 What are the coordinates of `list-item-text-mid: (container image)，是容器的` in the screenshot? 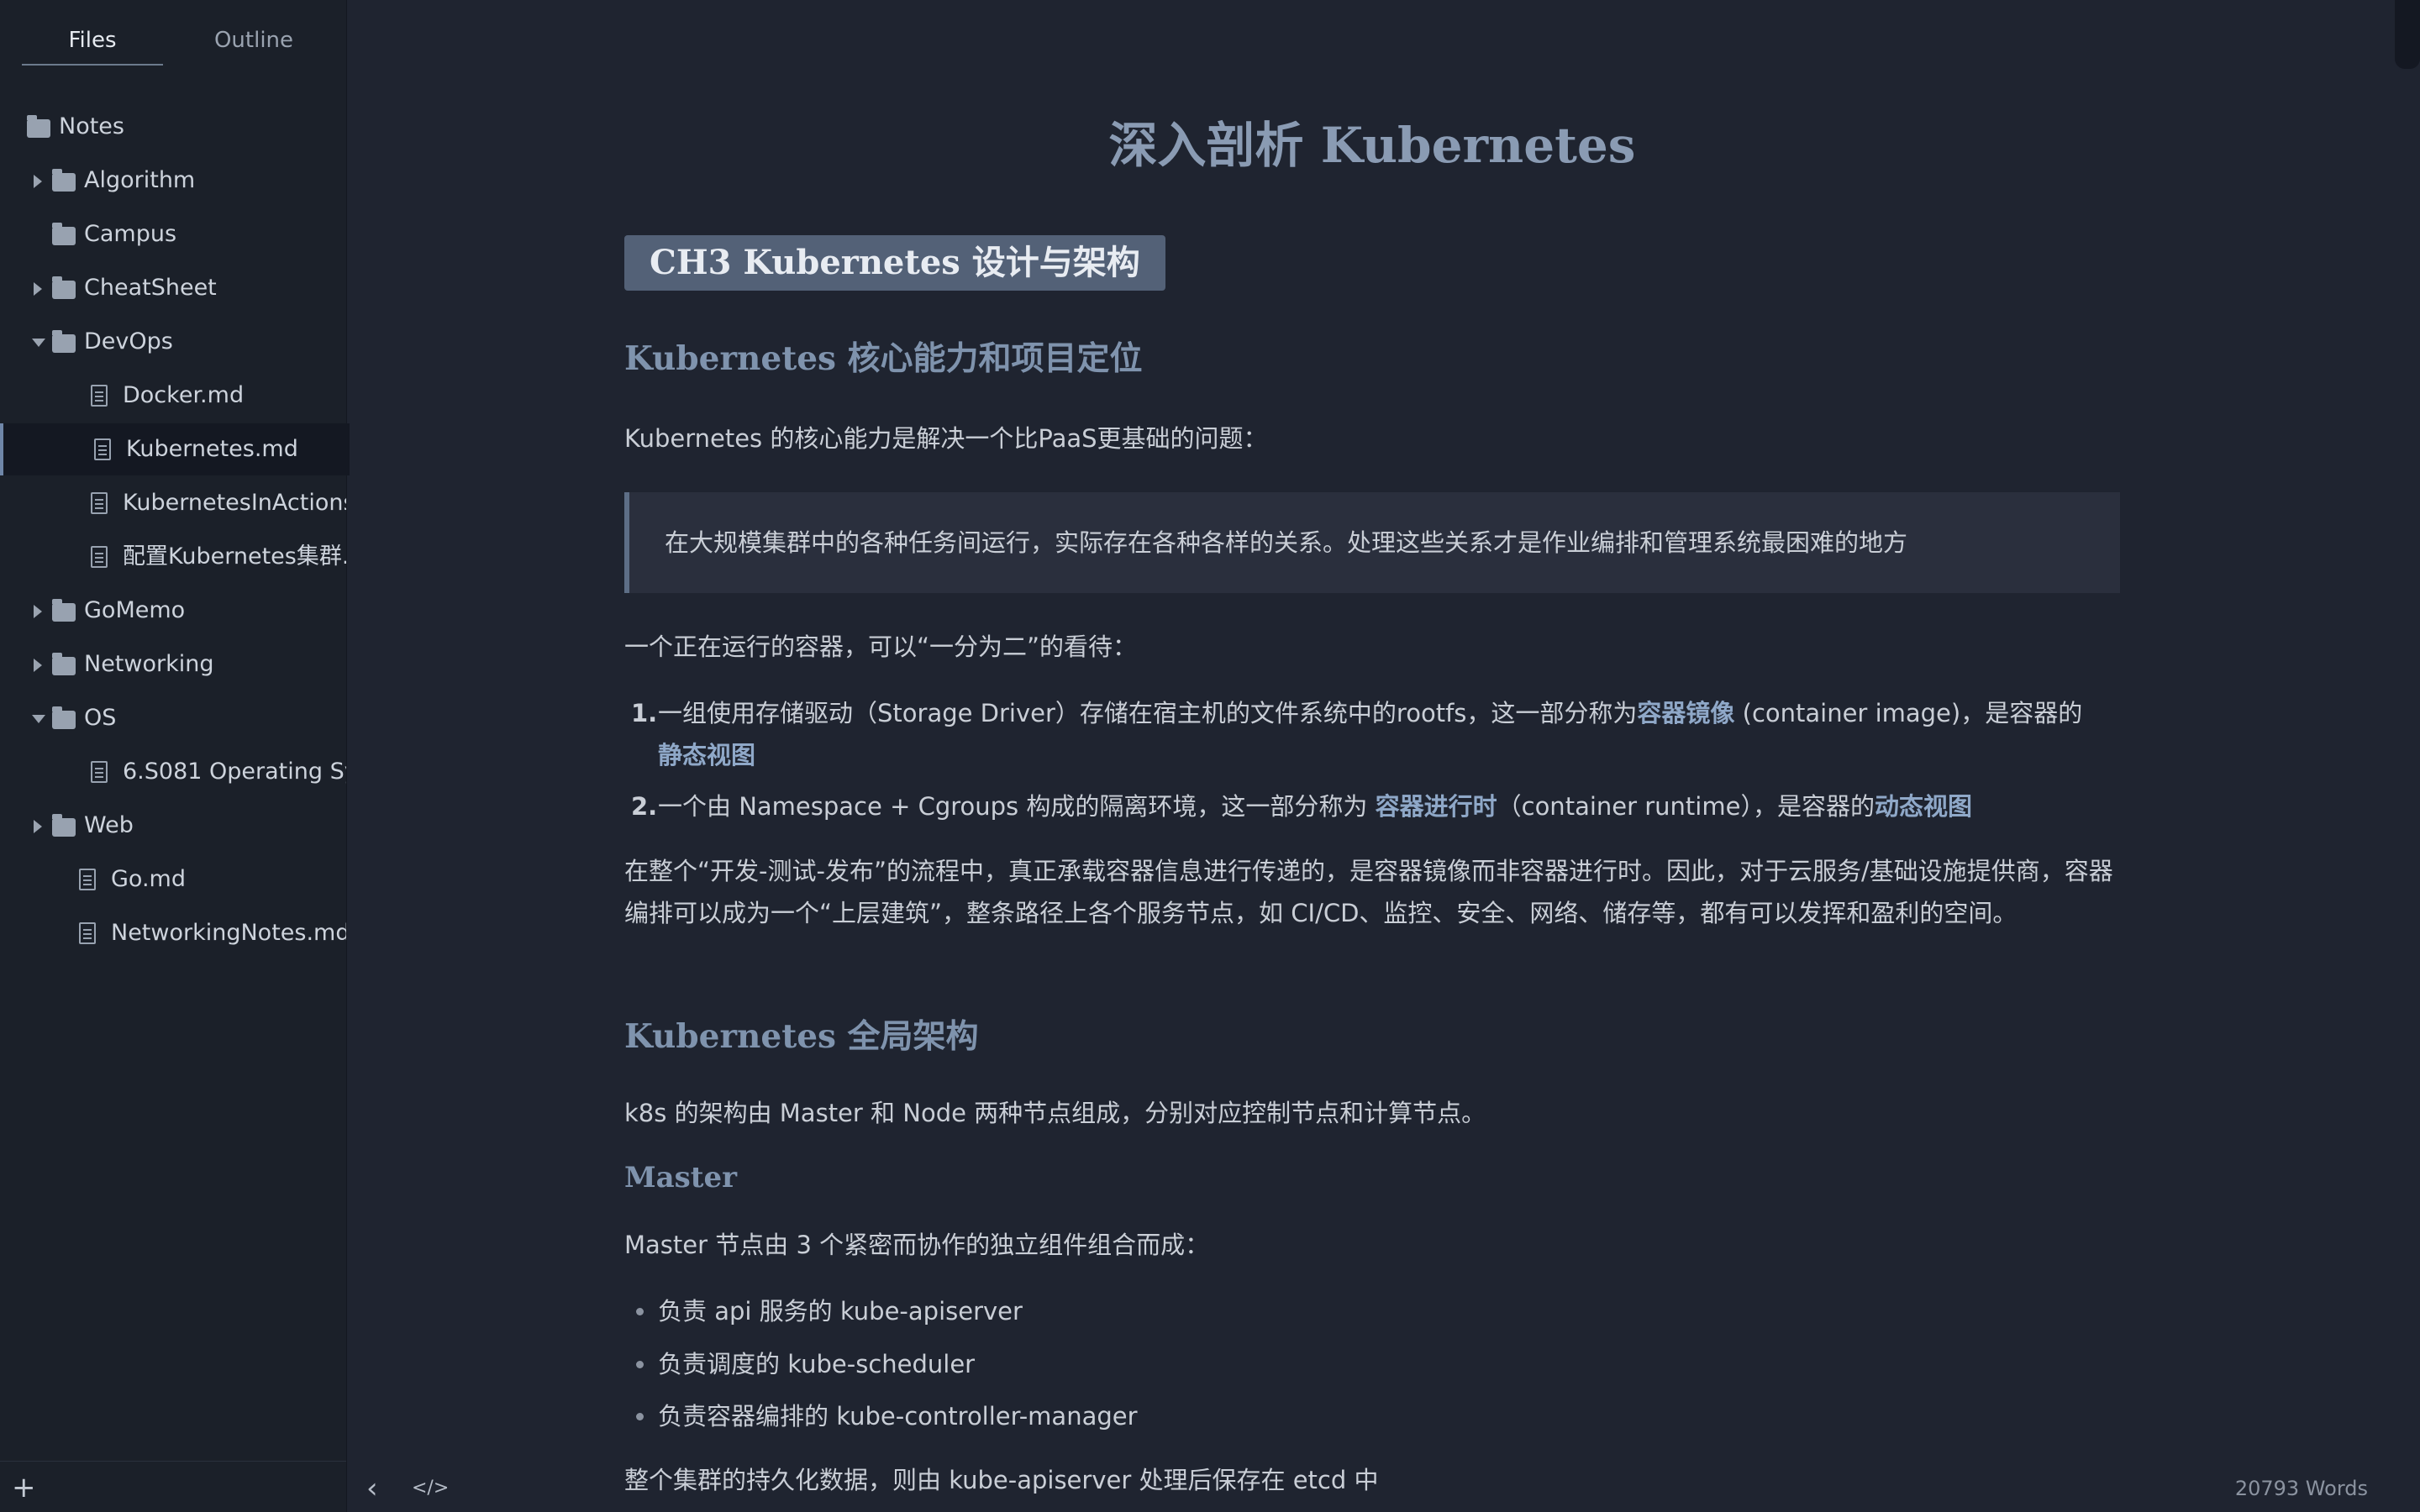 It's located at (1909, 713).